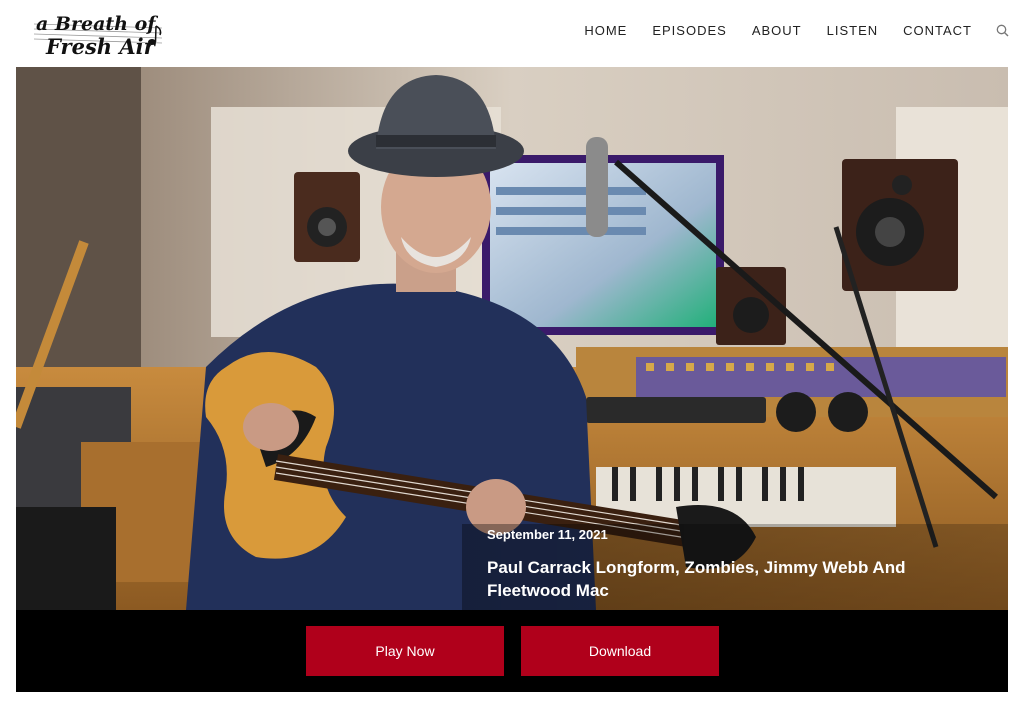  Describe the element at coordinates (97, 24) in the screenshot. I see `logo-line1: a Breath of` at that location.